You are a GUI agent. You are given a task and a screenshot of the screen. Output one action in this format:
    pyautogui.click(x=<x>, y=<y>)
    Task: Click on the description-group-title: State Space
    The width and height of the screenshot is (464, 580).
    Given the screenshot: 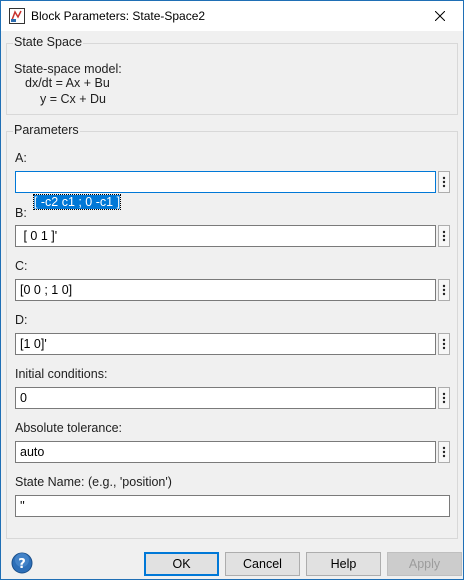 What is the action you would take?
    pyautogui.click(x=48, y=42)
    